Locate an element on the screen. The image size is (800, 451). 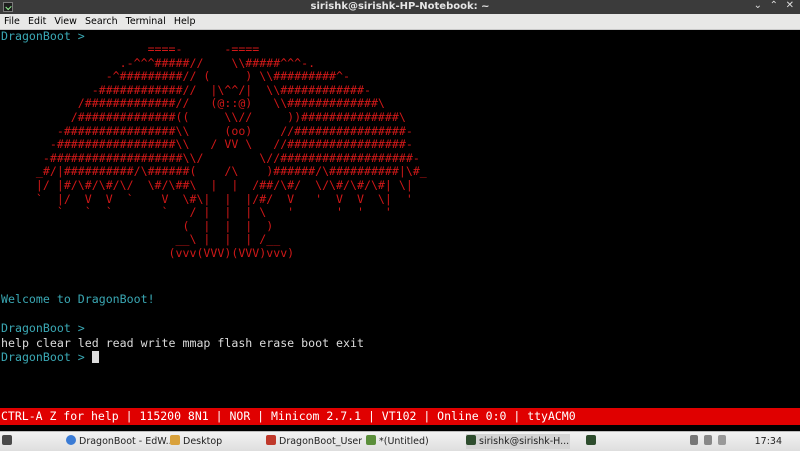
clock: 17:34 is located at coordinates (768, 441).